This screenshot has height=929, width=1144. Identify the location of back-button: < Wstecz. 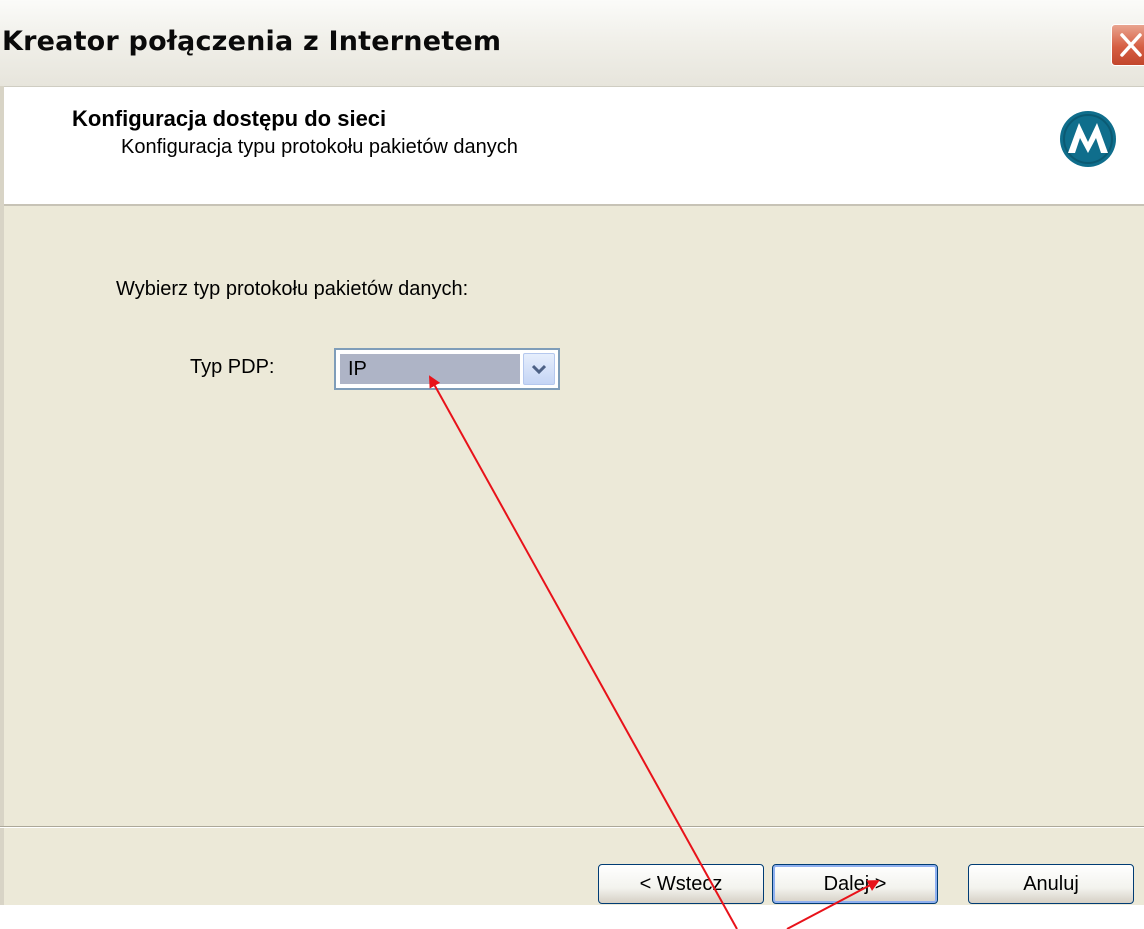
(681, 884).